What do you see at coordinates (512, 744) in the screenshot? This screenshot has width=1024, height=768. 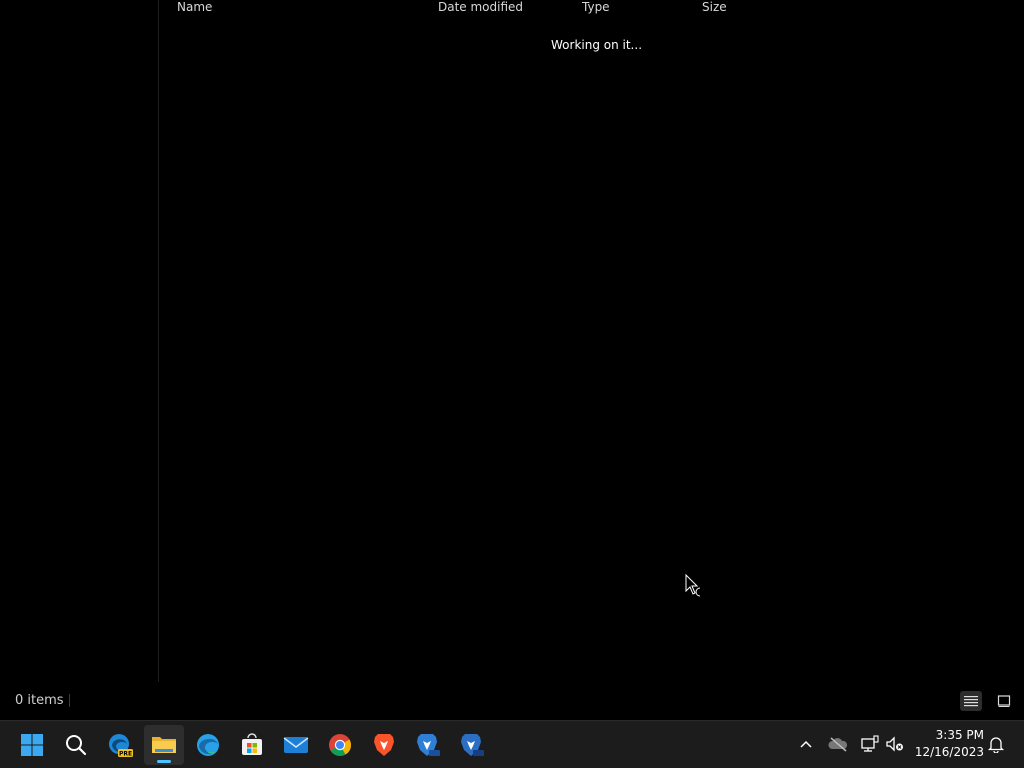 I see `taskbar: PRE 3:35 PM 12/16/2023` at bounding box center [512, 744].